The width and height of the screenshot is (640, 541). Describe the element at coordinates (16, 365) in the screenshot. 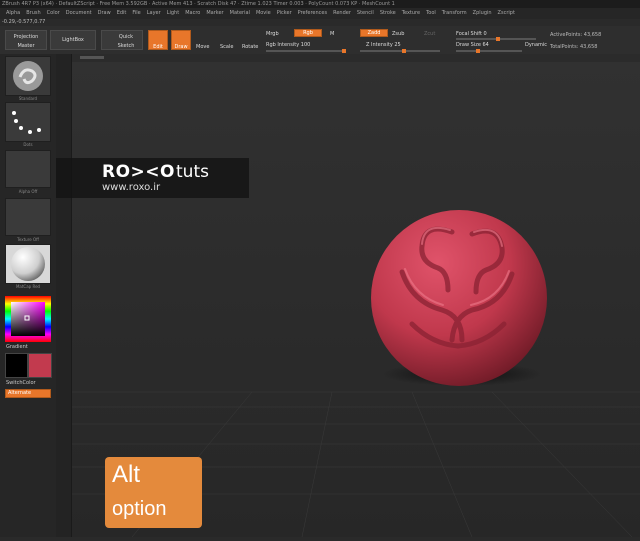

I see `primary-color-swatch` at that location.